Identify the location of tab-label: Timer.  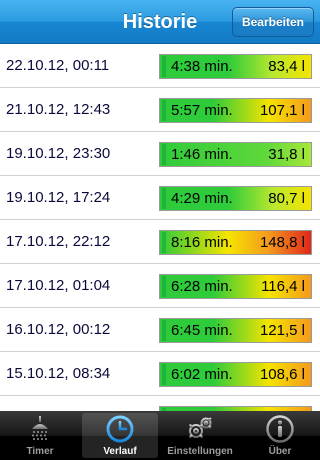
(40, 451).